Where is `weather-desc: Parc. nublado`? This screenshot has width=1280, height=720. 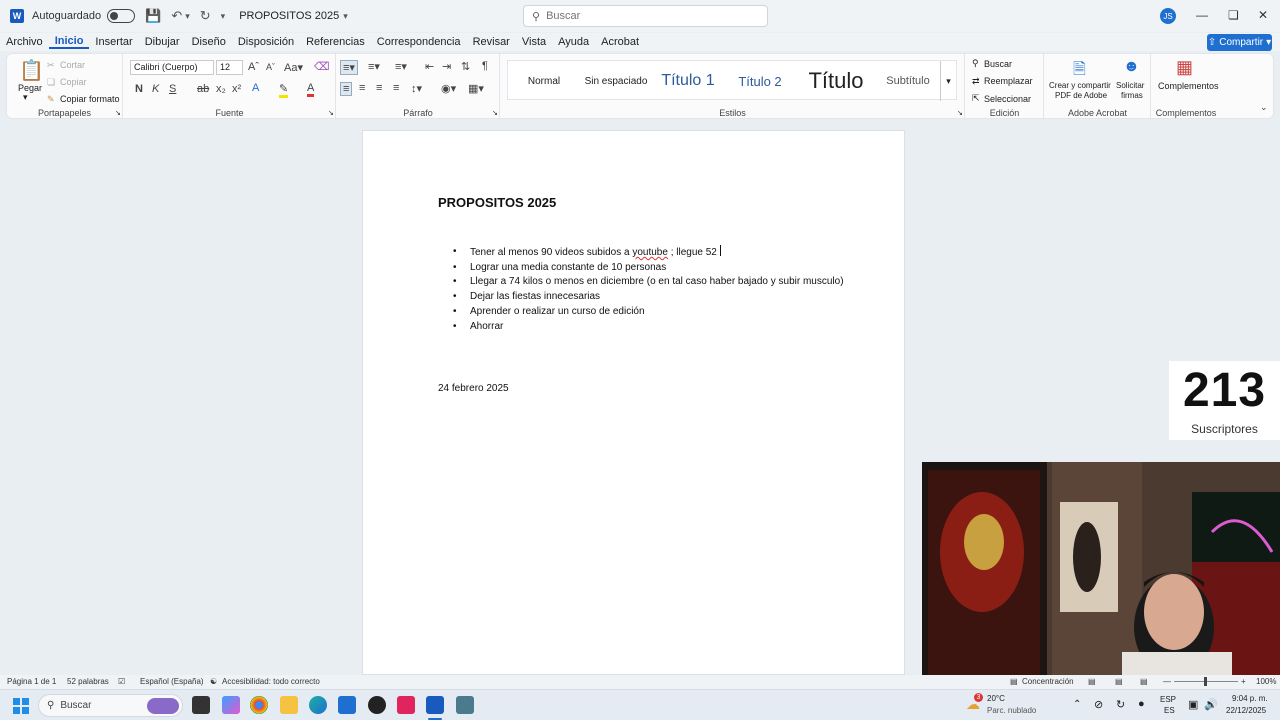
weather-desc: Parc. nublado is located at coordinates (1011, 710).